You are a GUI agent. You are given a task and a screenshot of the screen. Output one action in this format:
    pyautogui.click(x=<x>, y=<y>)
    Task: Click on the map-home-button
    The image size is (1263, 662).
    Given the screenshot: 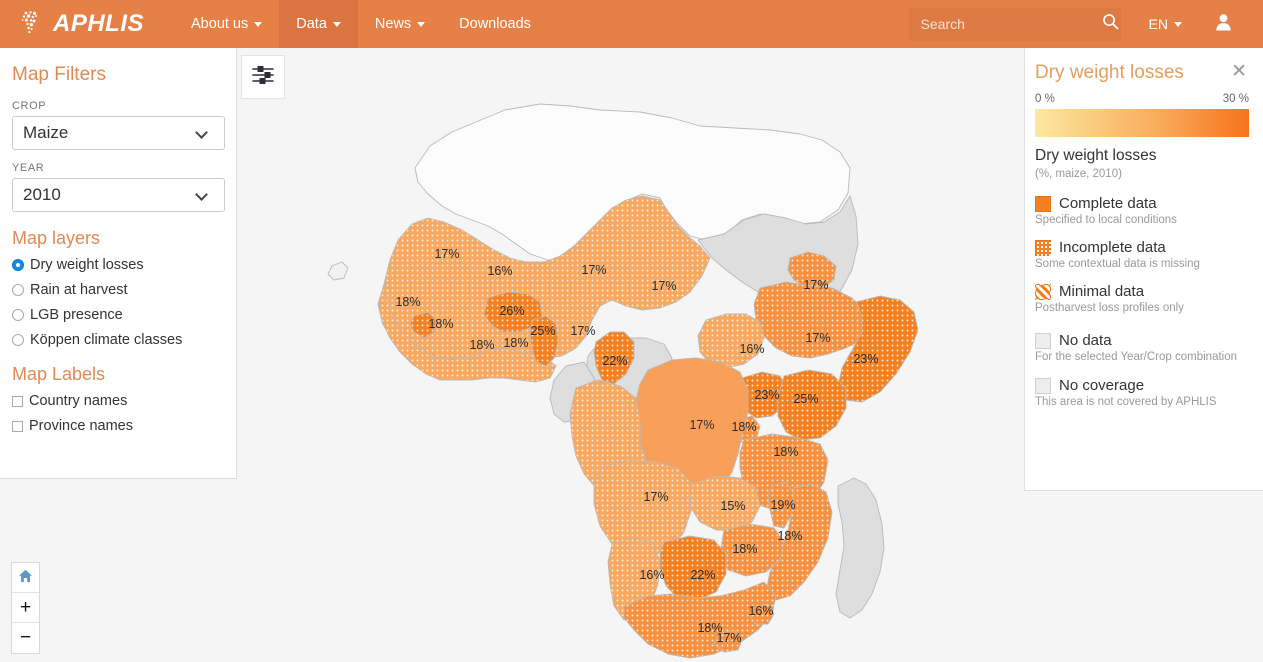 What is the action you would take?
    pyautogui.click(x=25, y=578)
    